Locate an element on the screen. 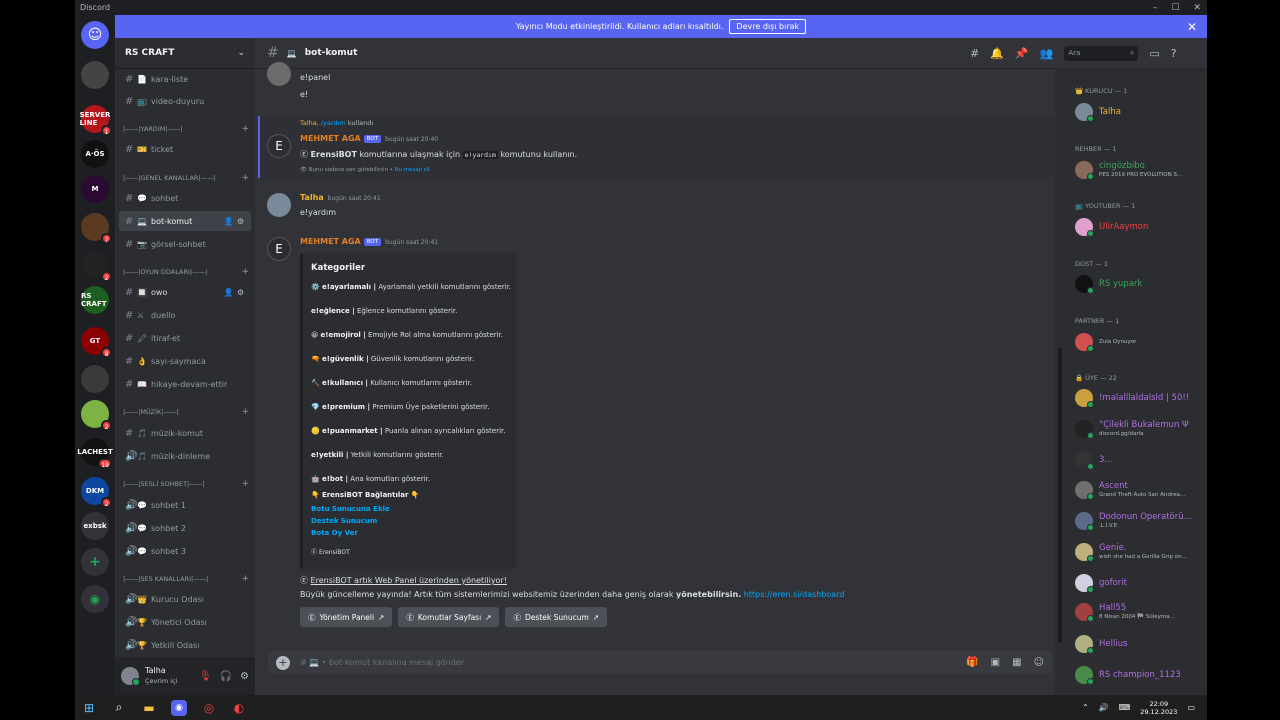 The height and width of the screenshot is (720, 1280). members-icon: 👥 is located at coordinates (1047, 53).